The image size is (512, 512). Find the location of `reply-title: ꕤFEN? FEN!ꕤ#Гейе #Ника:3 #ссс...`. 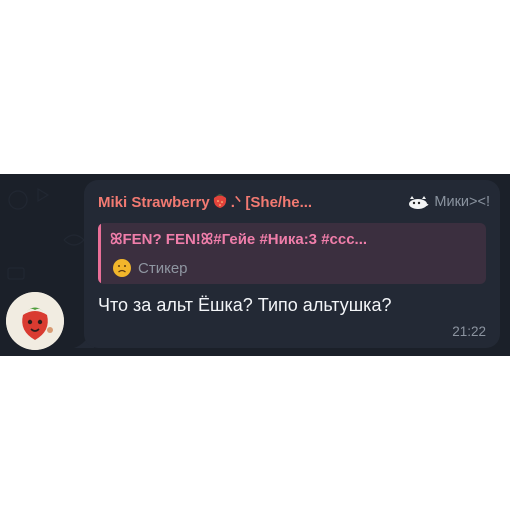

reply-title: ꕤFEN? FEN!ꕤ#Гейе #Ника:3 #ссс... is located at coordinates (239, 239).